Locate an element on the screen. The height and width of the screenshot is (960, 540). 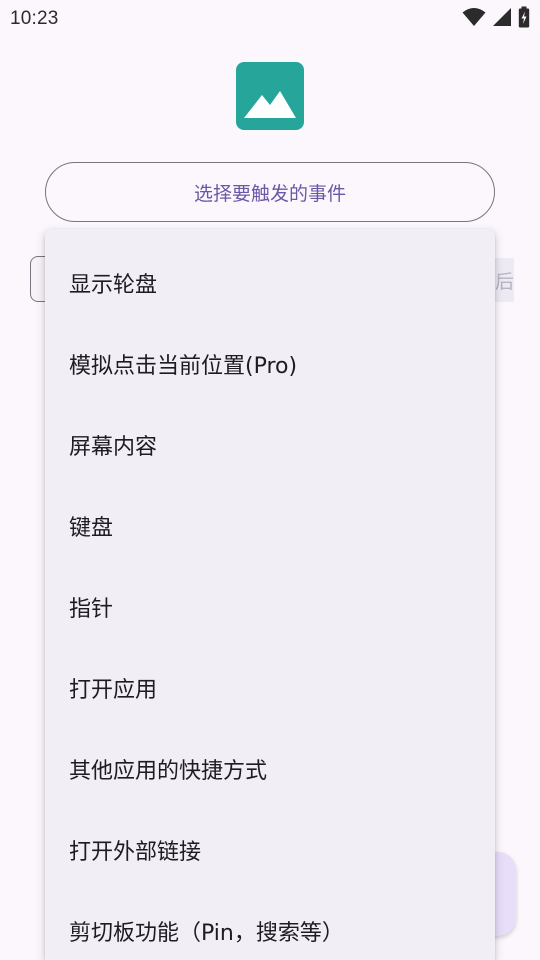
event-selector-button: 选择要触发的事件 is located at coordinates (270, 192).